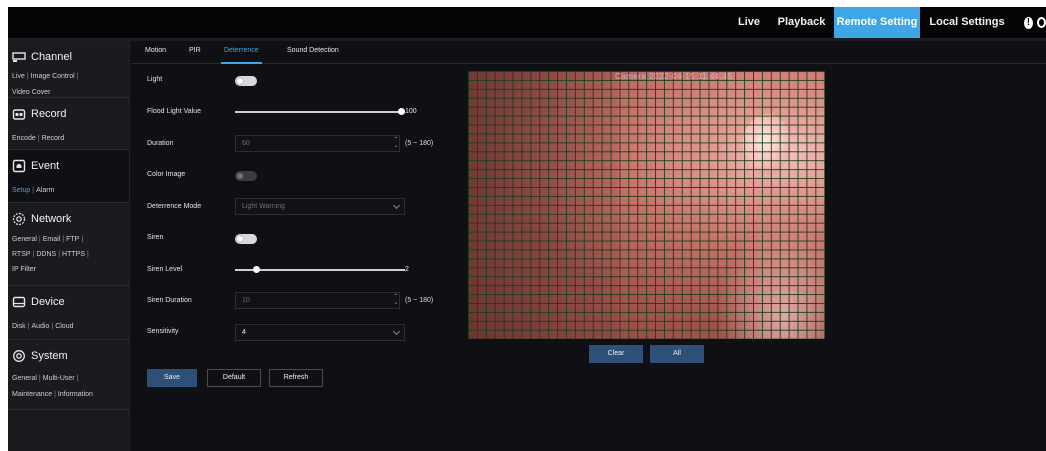  I want to click on device-icon, so click(19, 302).